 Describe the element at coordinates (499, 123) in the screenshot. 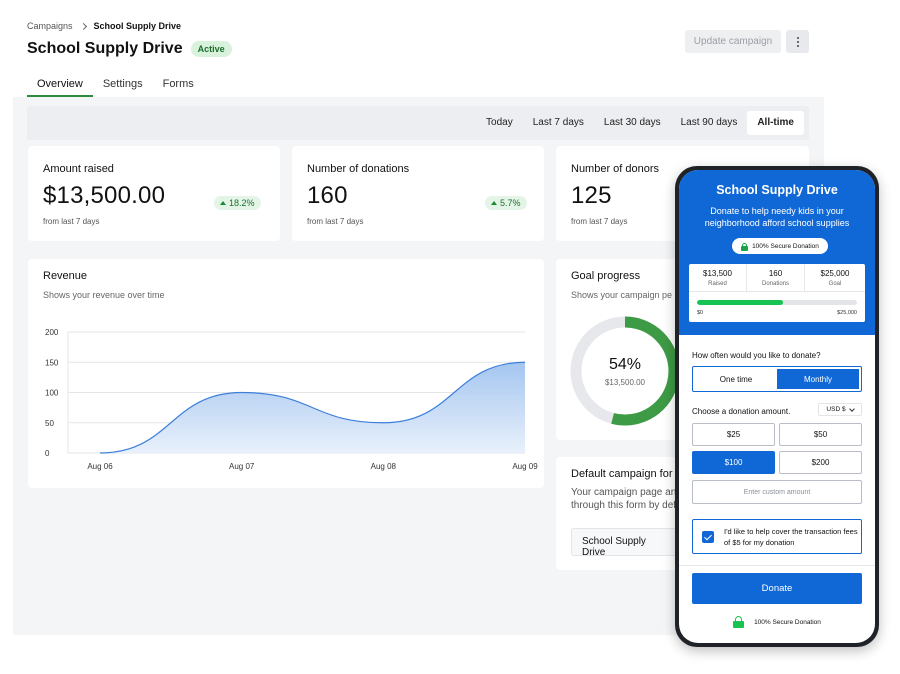

I see `range-today: Today` at that location.